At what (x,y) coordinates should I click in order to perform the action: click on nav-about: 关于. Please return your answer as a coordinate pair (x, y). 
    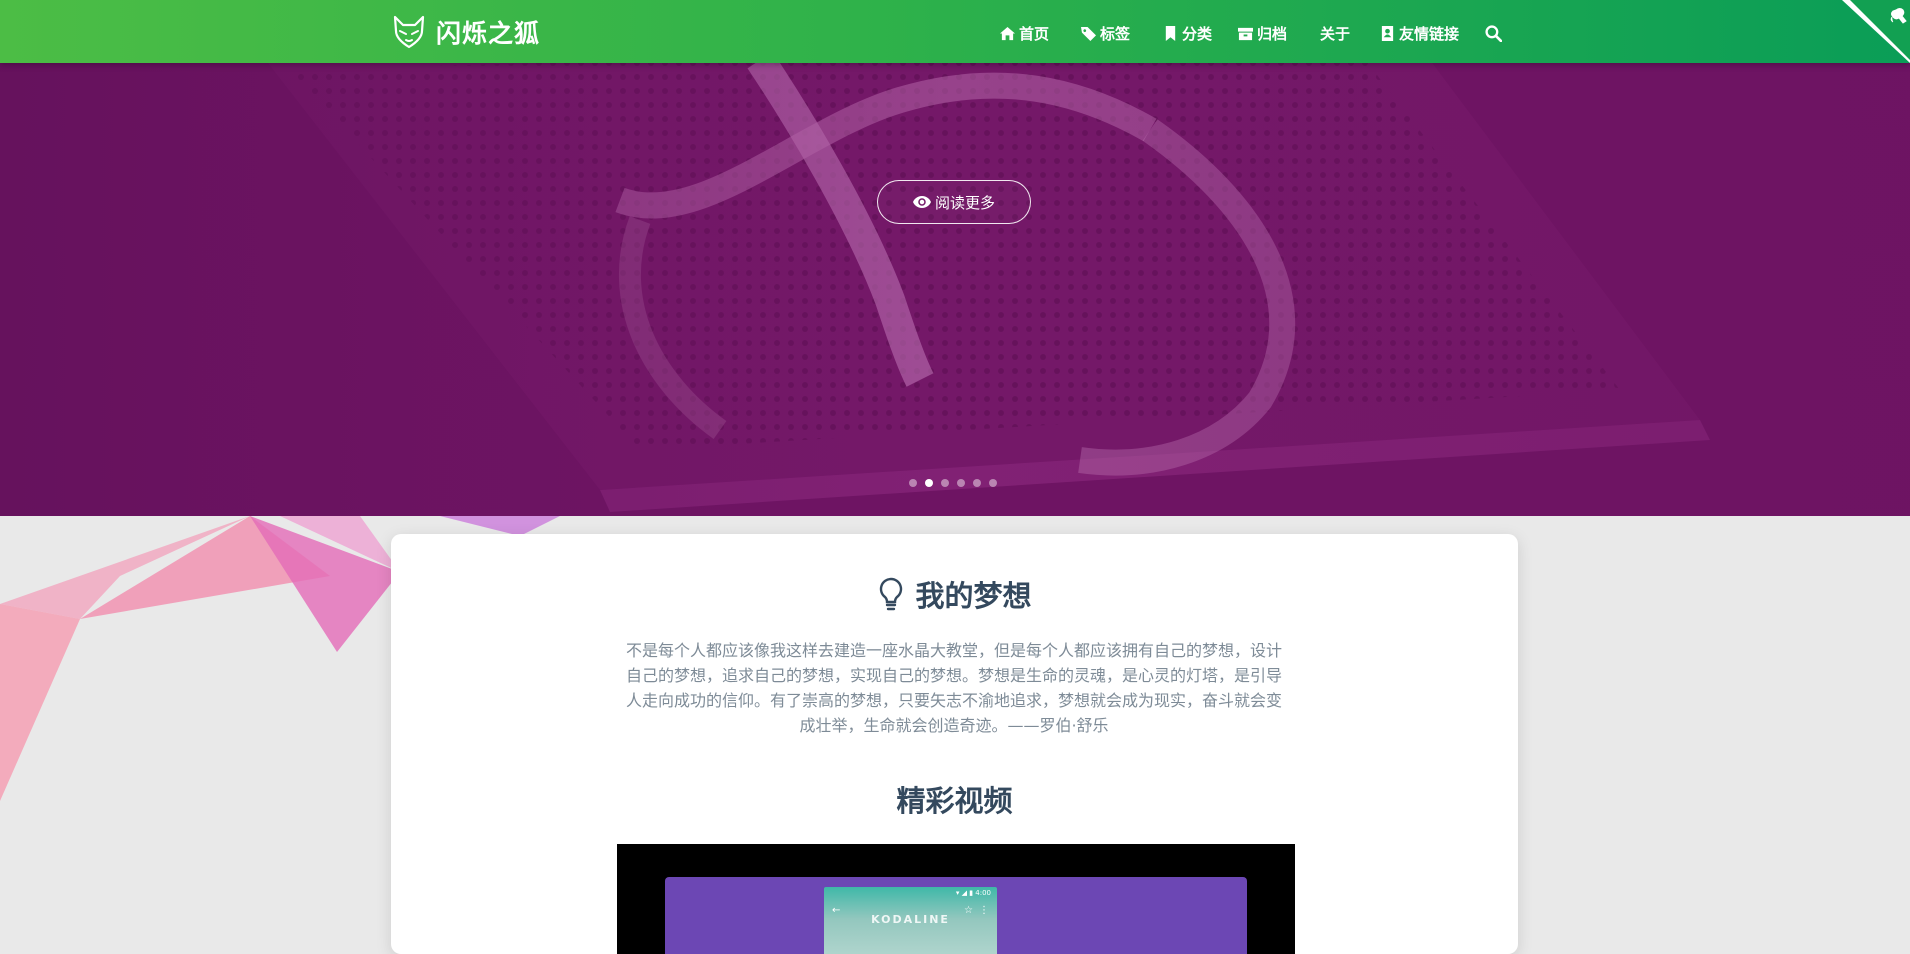
    Looking at the image, I should click on (1335, 33).